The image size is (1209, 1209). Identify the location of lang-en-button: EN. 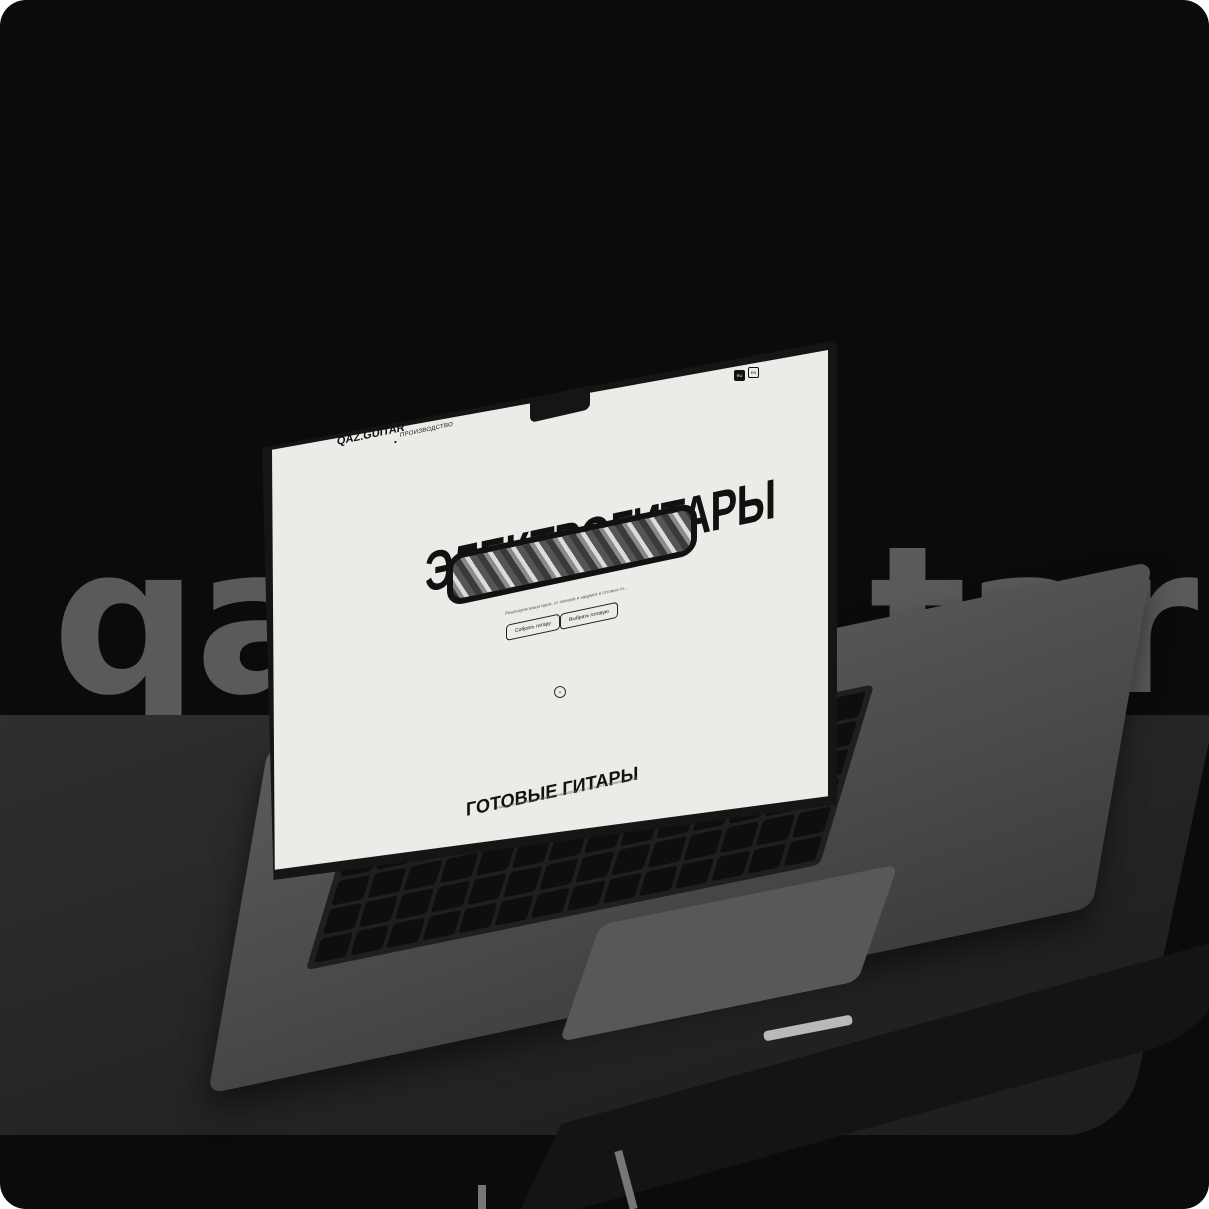
(753, 372).